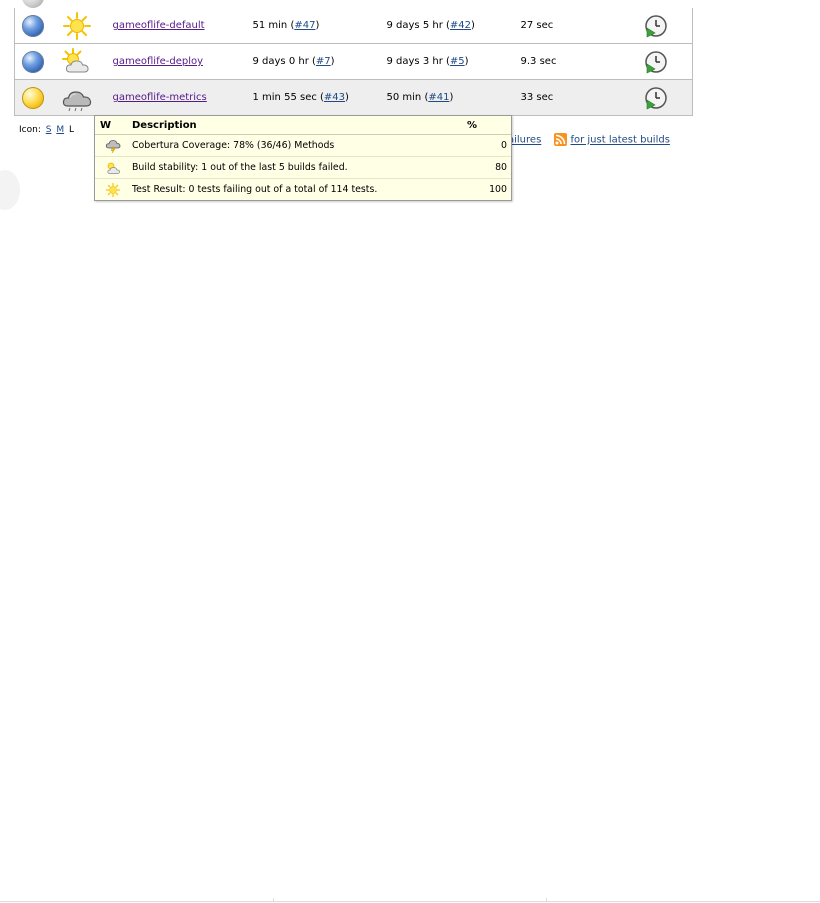  Describe the element at coordinates (460, 25) in the screenshot. I see `build-link: #42` at that location.